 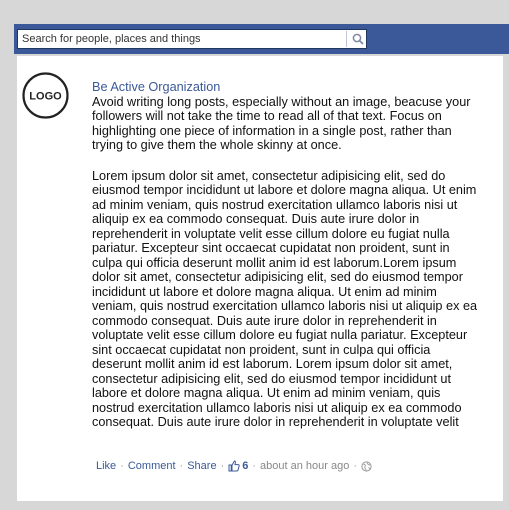 What do you see at coordinates (106, 466) in the screenshot?
I see `like-link: Like` at bounding box center [106, 466].